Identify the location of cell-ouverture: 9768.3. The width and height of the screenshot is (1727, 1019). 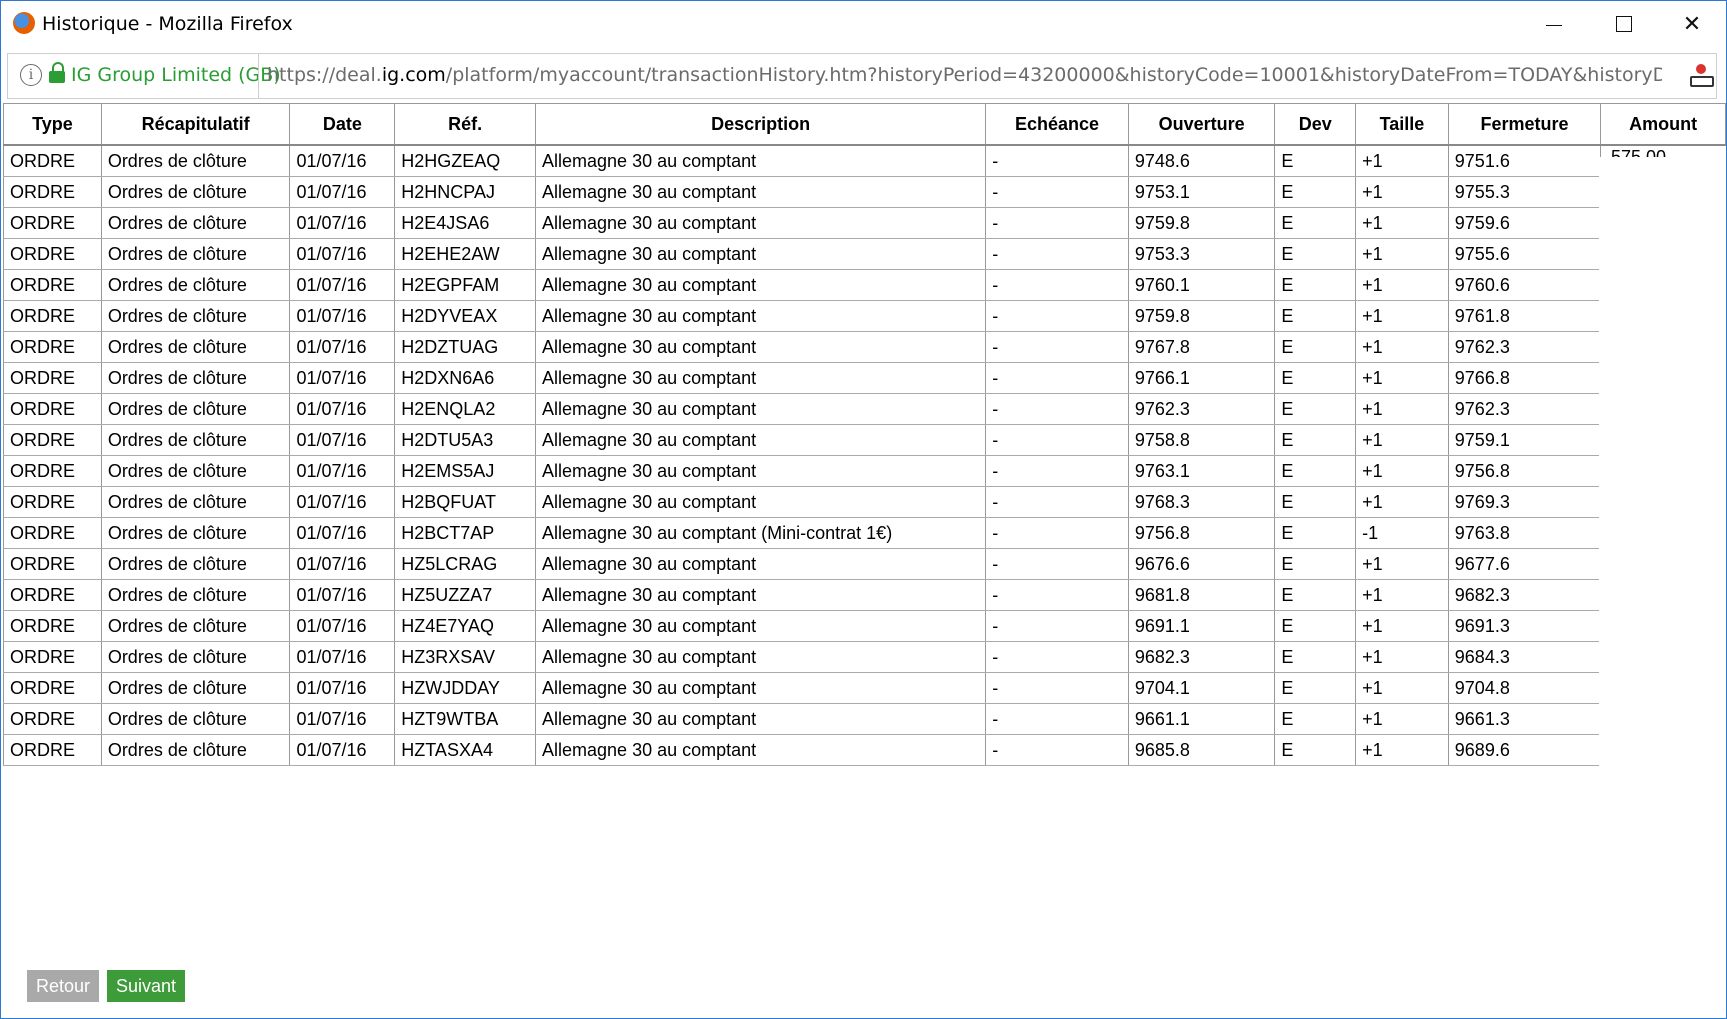
(1201, 502).